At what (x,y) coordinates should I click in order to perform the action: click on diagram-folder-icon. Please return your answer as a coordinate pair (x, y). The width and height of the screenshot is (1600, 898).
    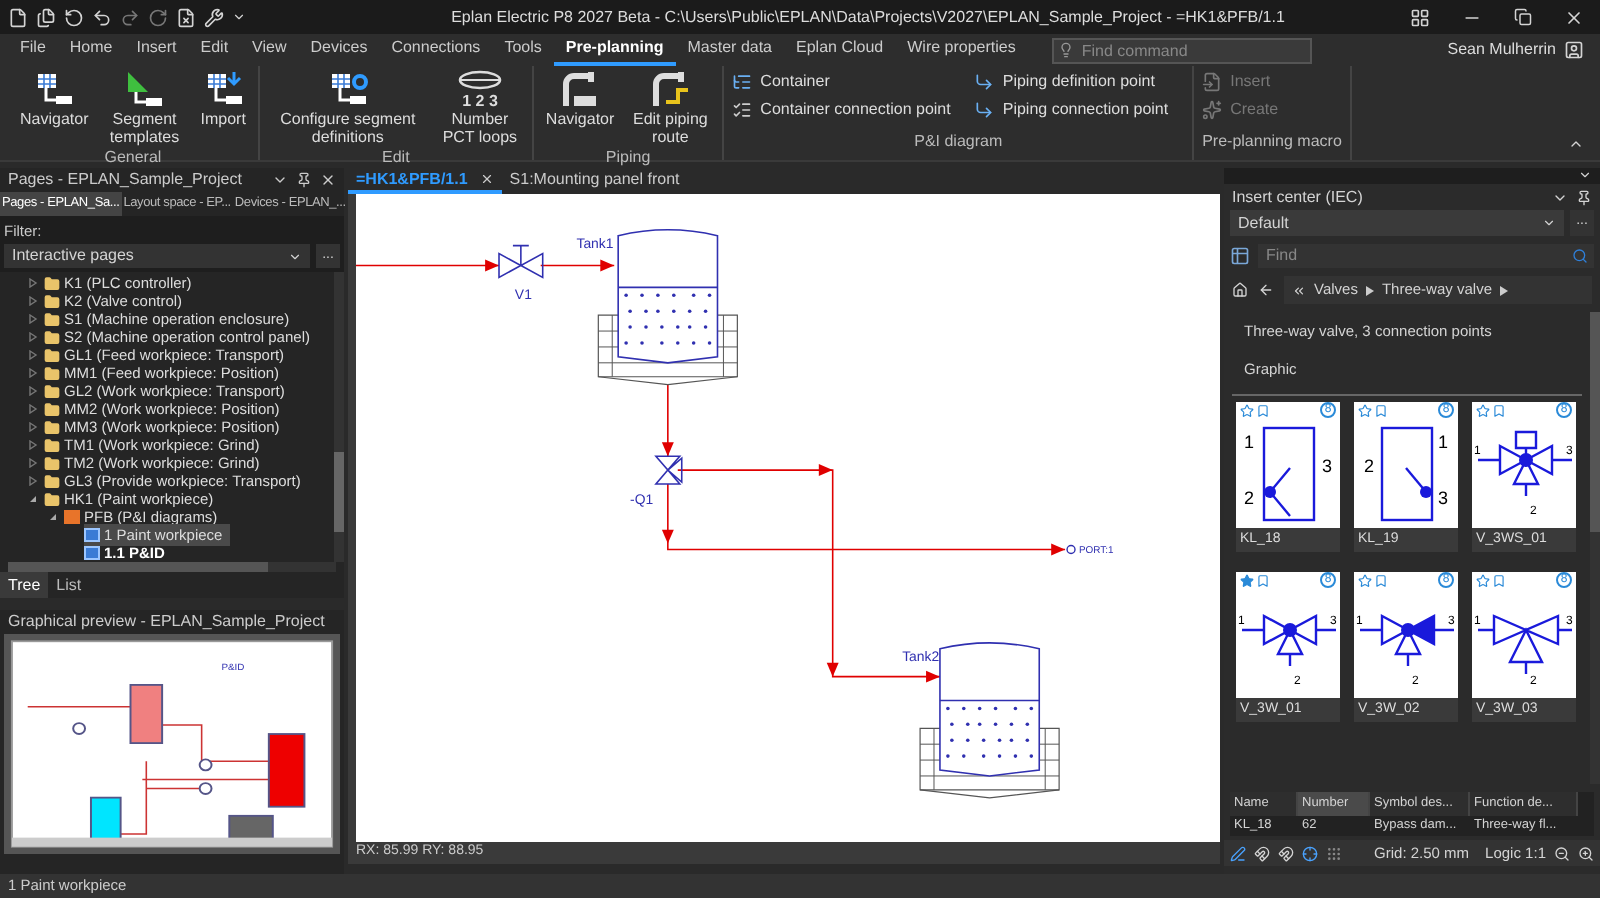
    Looking at the image, I should click on (72, 517).